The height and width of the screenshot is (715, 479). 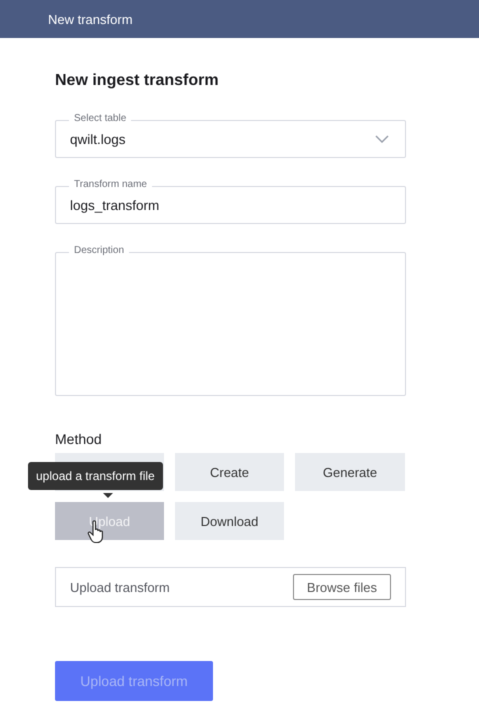 I want to click on form-title: New ingest transform, so click(x=137, y=81).